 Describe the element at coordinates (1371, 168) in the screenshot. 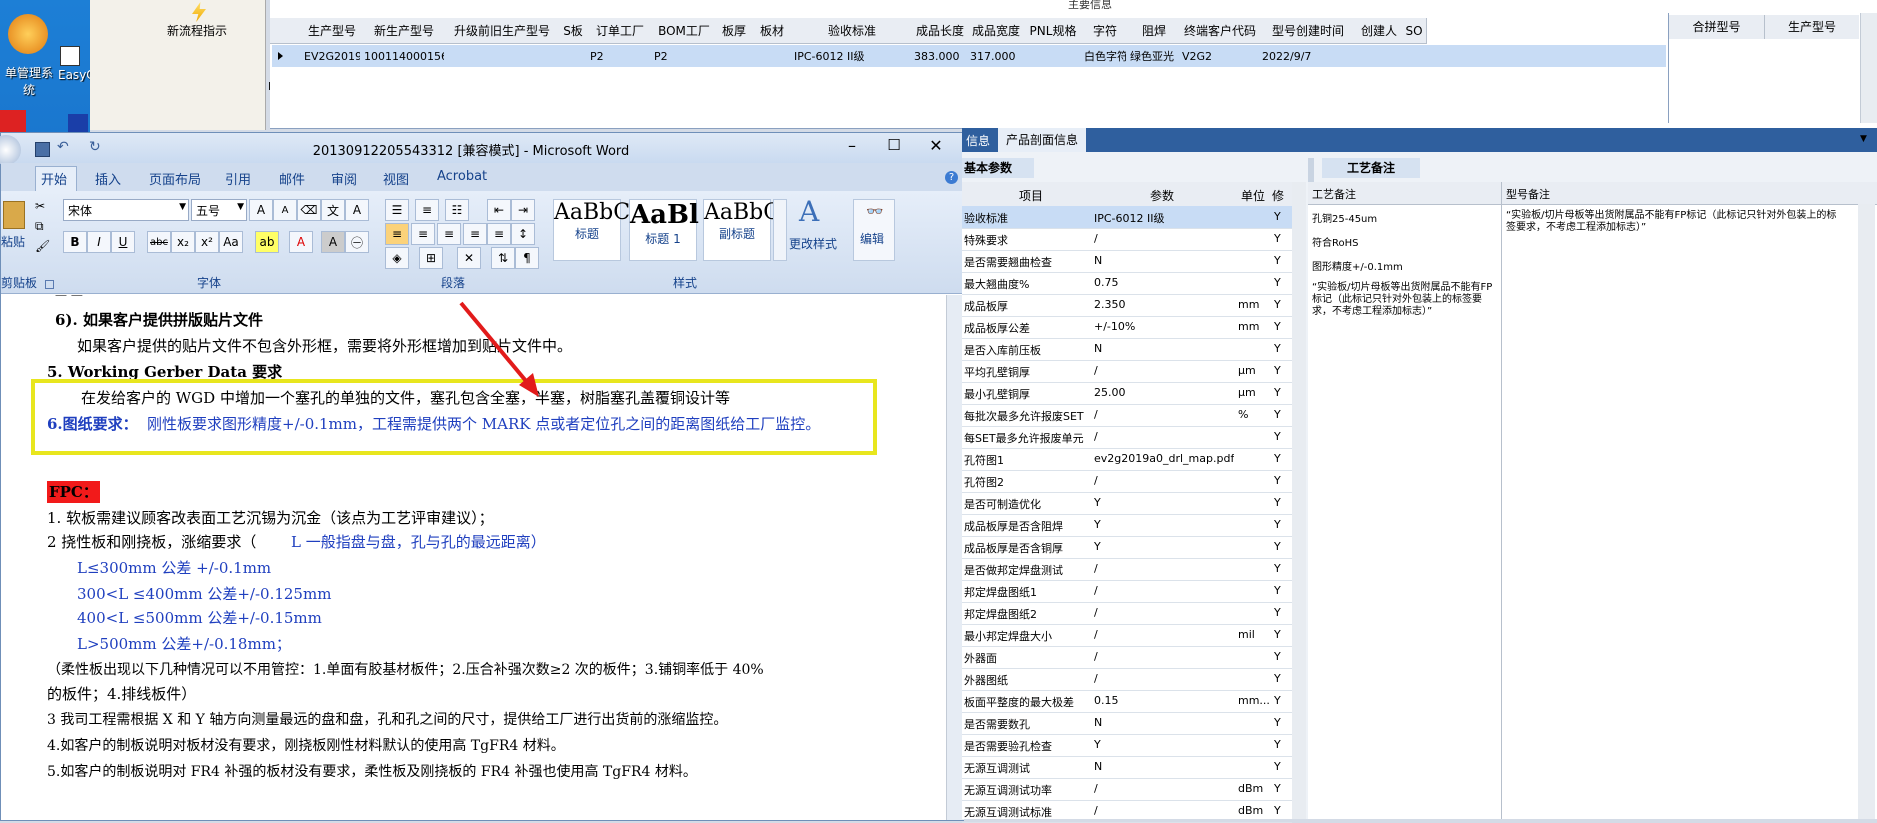

I see `craft-tab: 工艺备注` at that location.